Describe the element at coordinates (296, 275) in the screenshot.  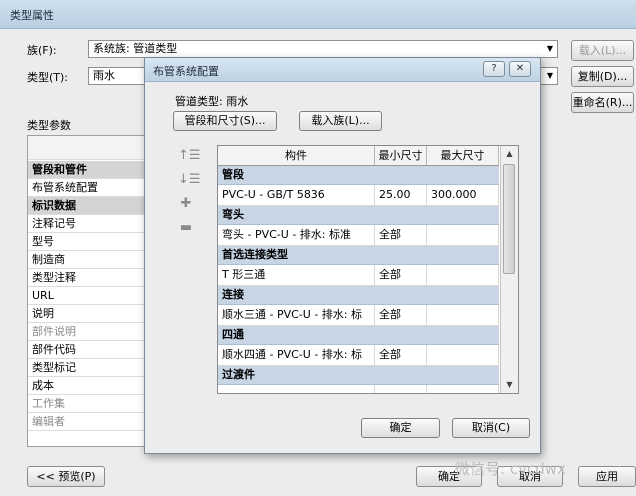
I see `grid-cell: T 形三通` at that location.